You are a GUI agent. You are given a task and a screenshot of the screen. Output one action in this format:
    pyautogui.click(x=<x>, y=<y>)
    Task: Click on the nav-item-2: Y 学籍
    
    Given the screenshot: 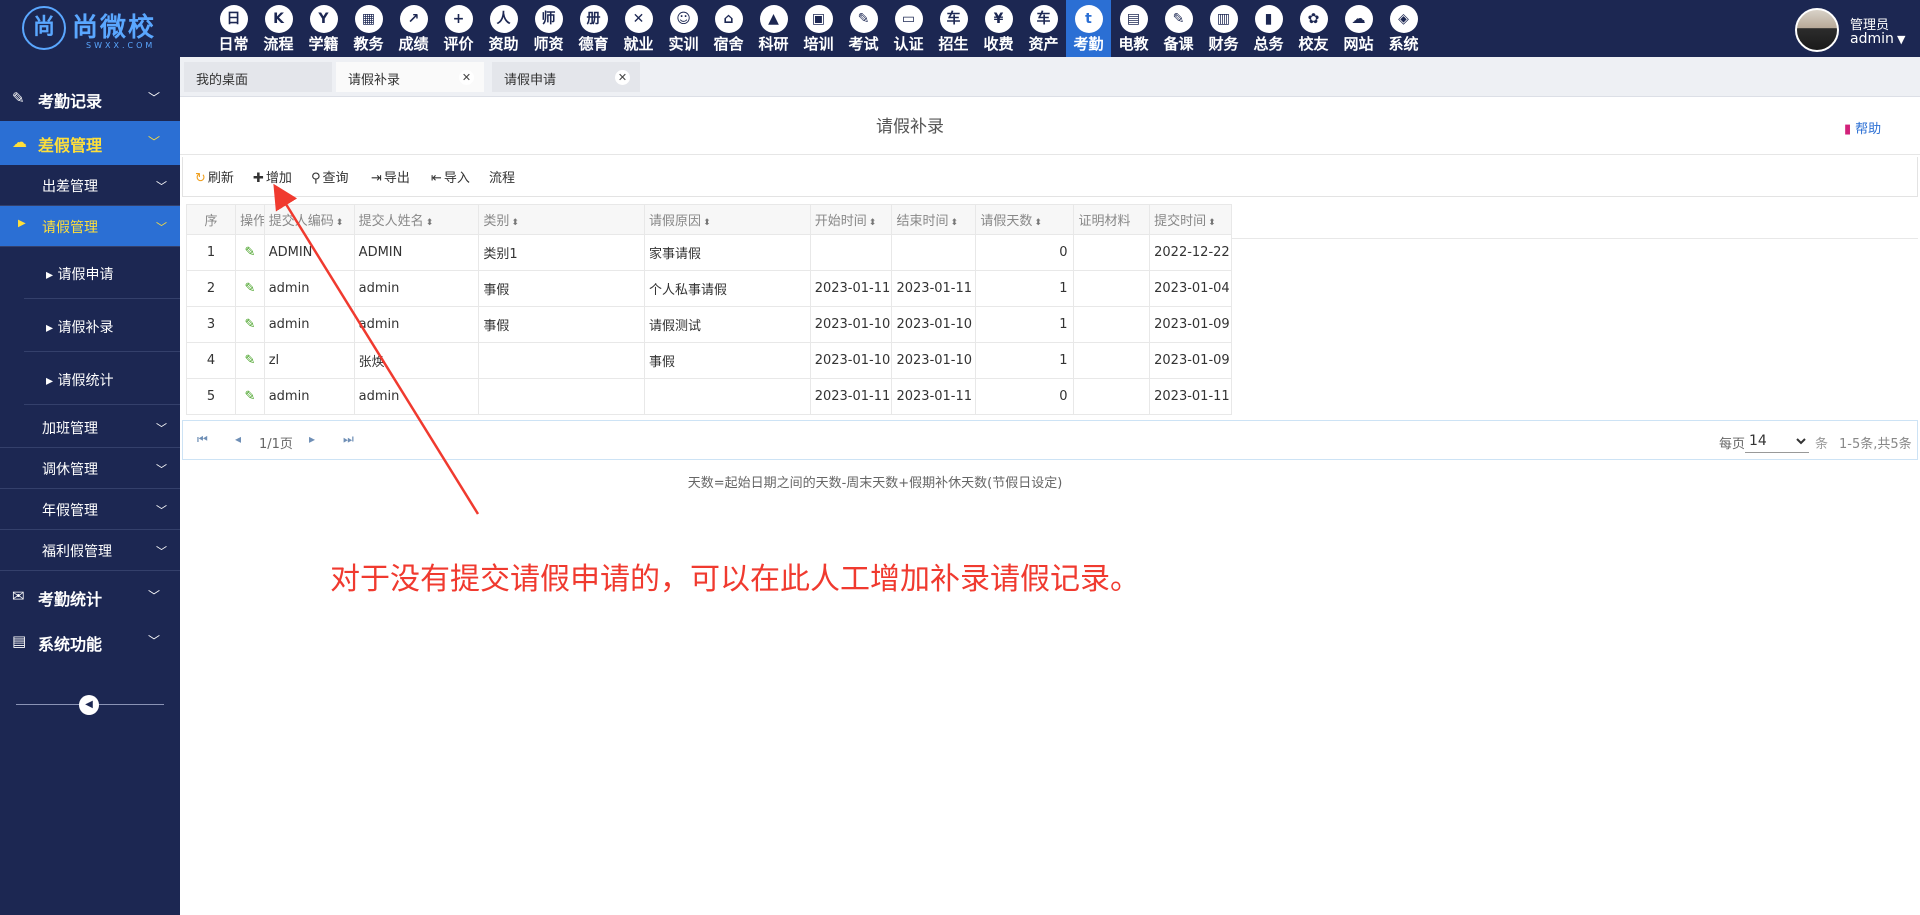 What is the action you would take?
    pyautogui.click(x=323, y=28)
    